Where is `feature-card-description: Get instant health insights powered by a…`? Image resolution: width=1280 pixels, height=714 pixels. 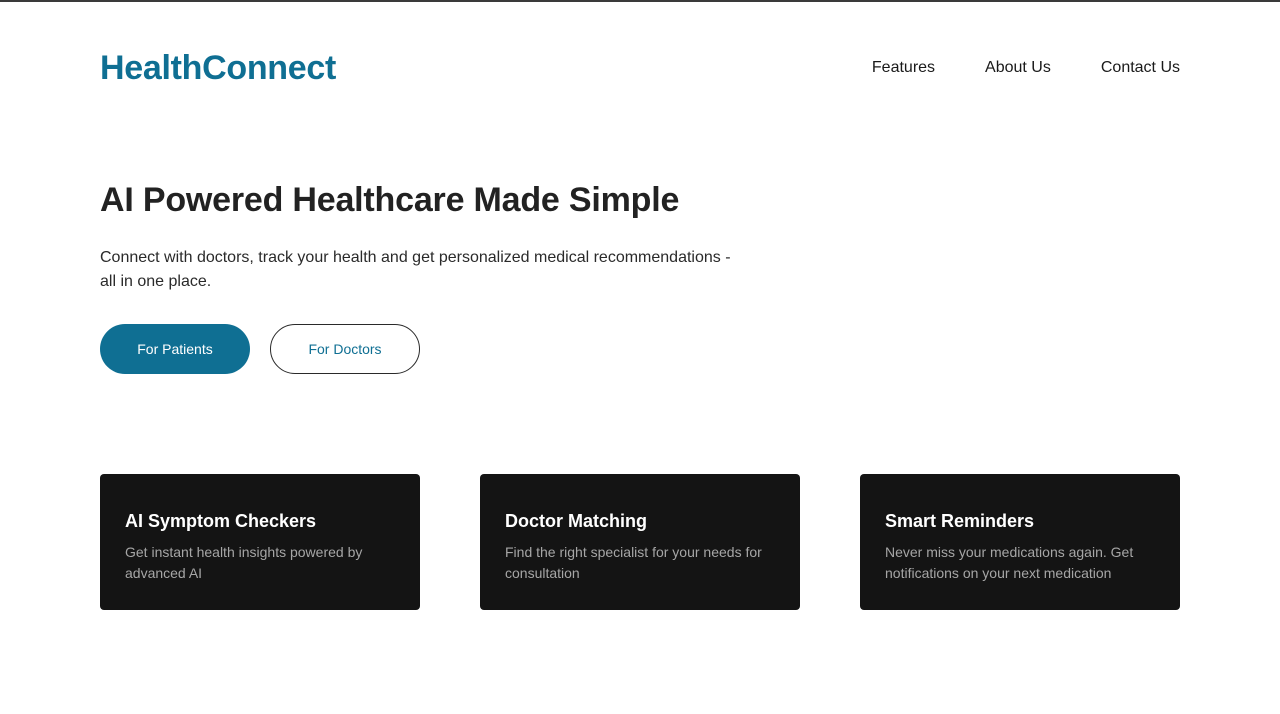 feature-card-description: Get instant health insights powered by a… is located at coordinates (244, 562).